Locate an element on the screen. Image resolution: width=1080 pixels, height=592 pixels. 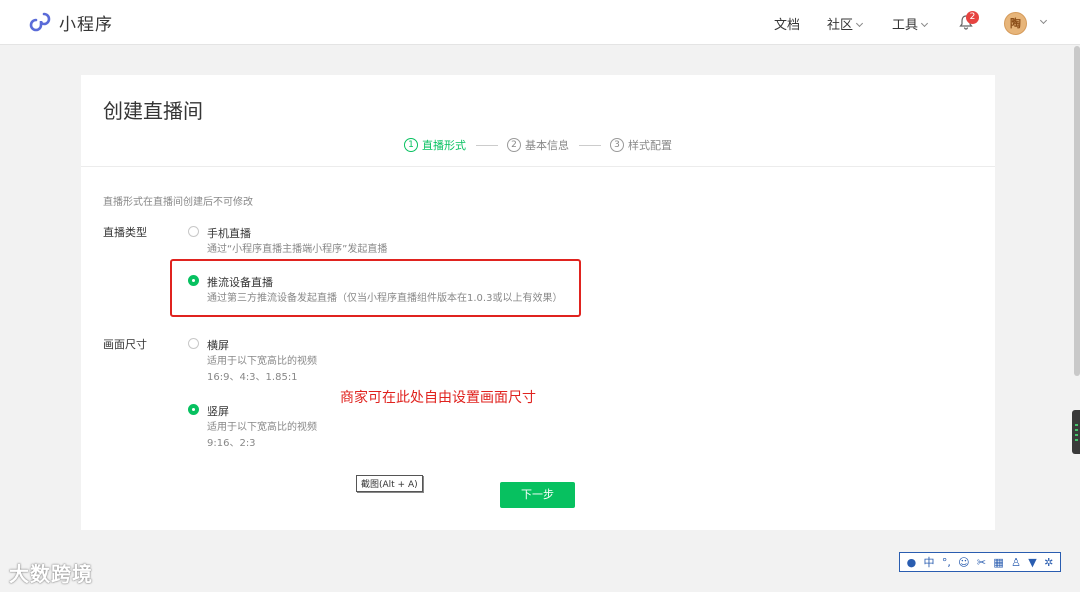
nav-tools-label: 工具 is located at coordinates (905, 25).